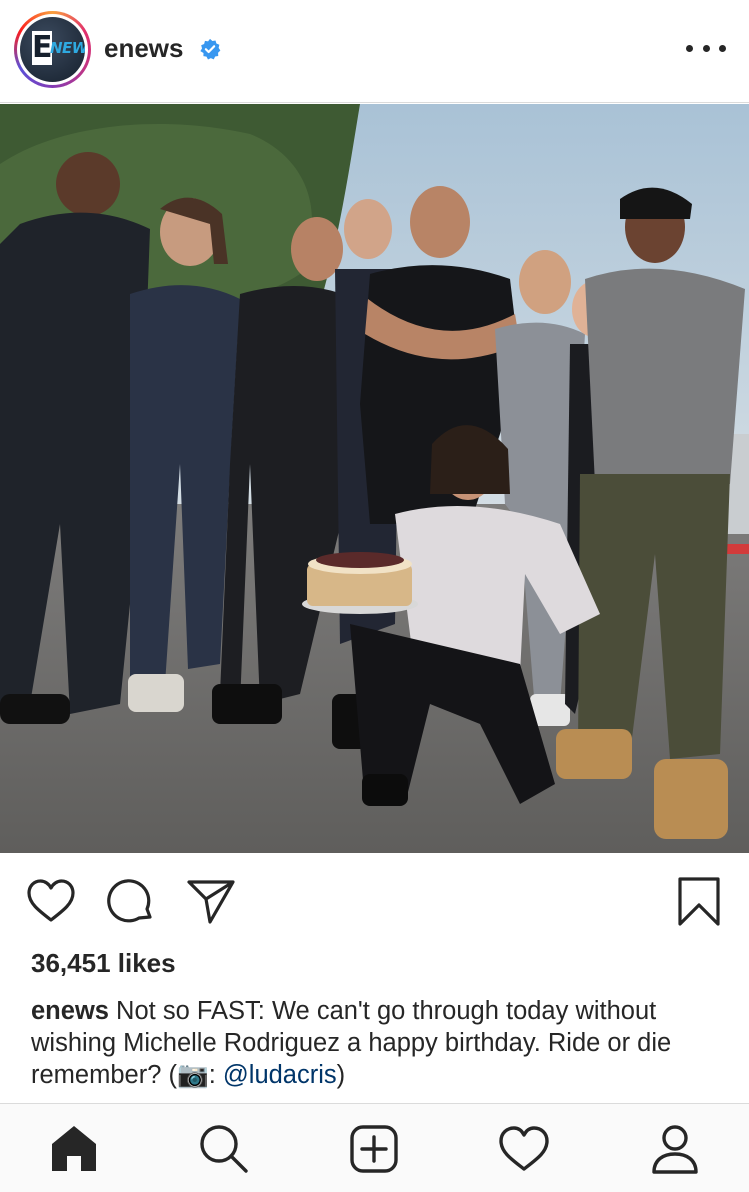 This screenshot has width=749, height=1192. What do you see at coordinates (131, 902) in the screenshot?
I see `comment-icon` at bounding box center [131, 902].